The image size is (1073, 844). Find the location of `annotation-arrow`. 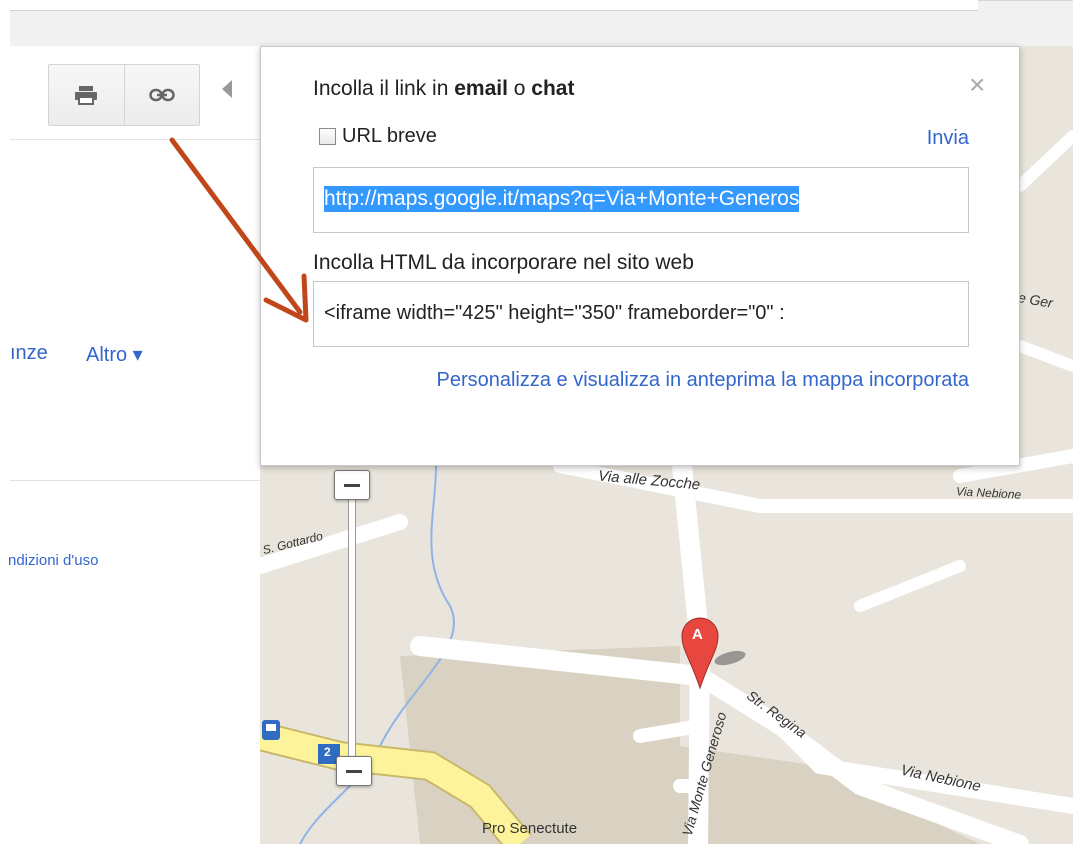

annotation-arrow is located at coordinates (239, 230).